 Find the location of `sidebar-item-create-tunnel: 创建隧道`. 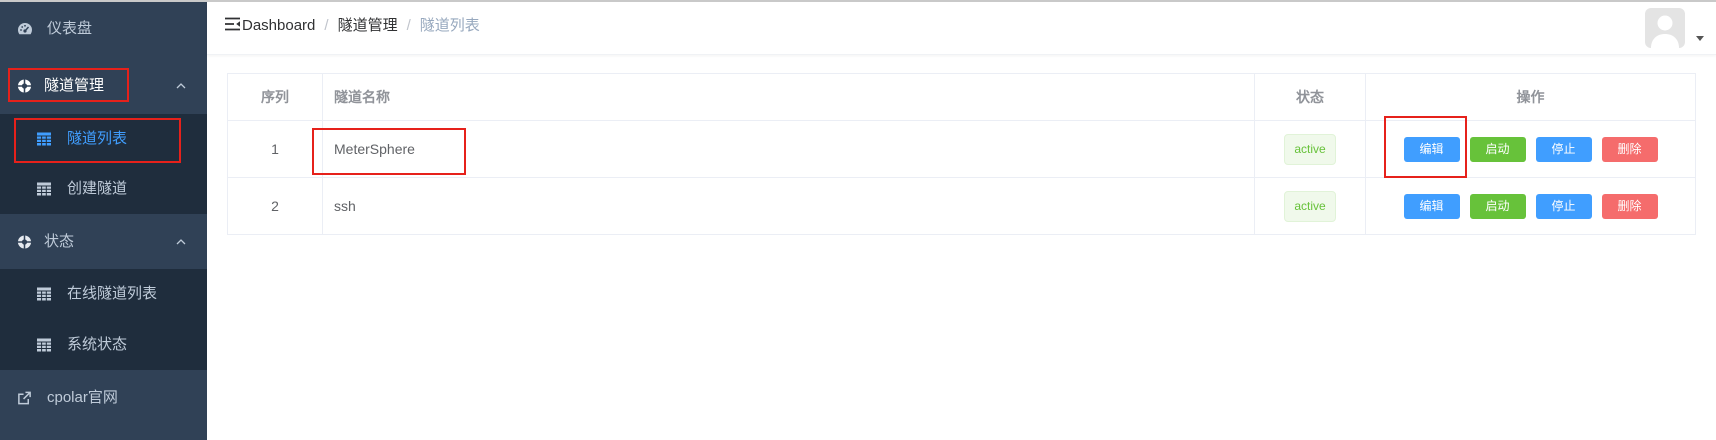

sidebar-item-create-tunnel: 创建隧道 is located at coordinates (103, 189).